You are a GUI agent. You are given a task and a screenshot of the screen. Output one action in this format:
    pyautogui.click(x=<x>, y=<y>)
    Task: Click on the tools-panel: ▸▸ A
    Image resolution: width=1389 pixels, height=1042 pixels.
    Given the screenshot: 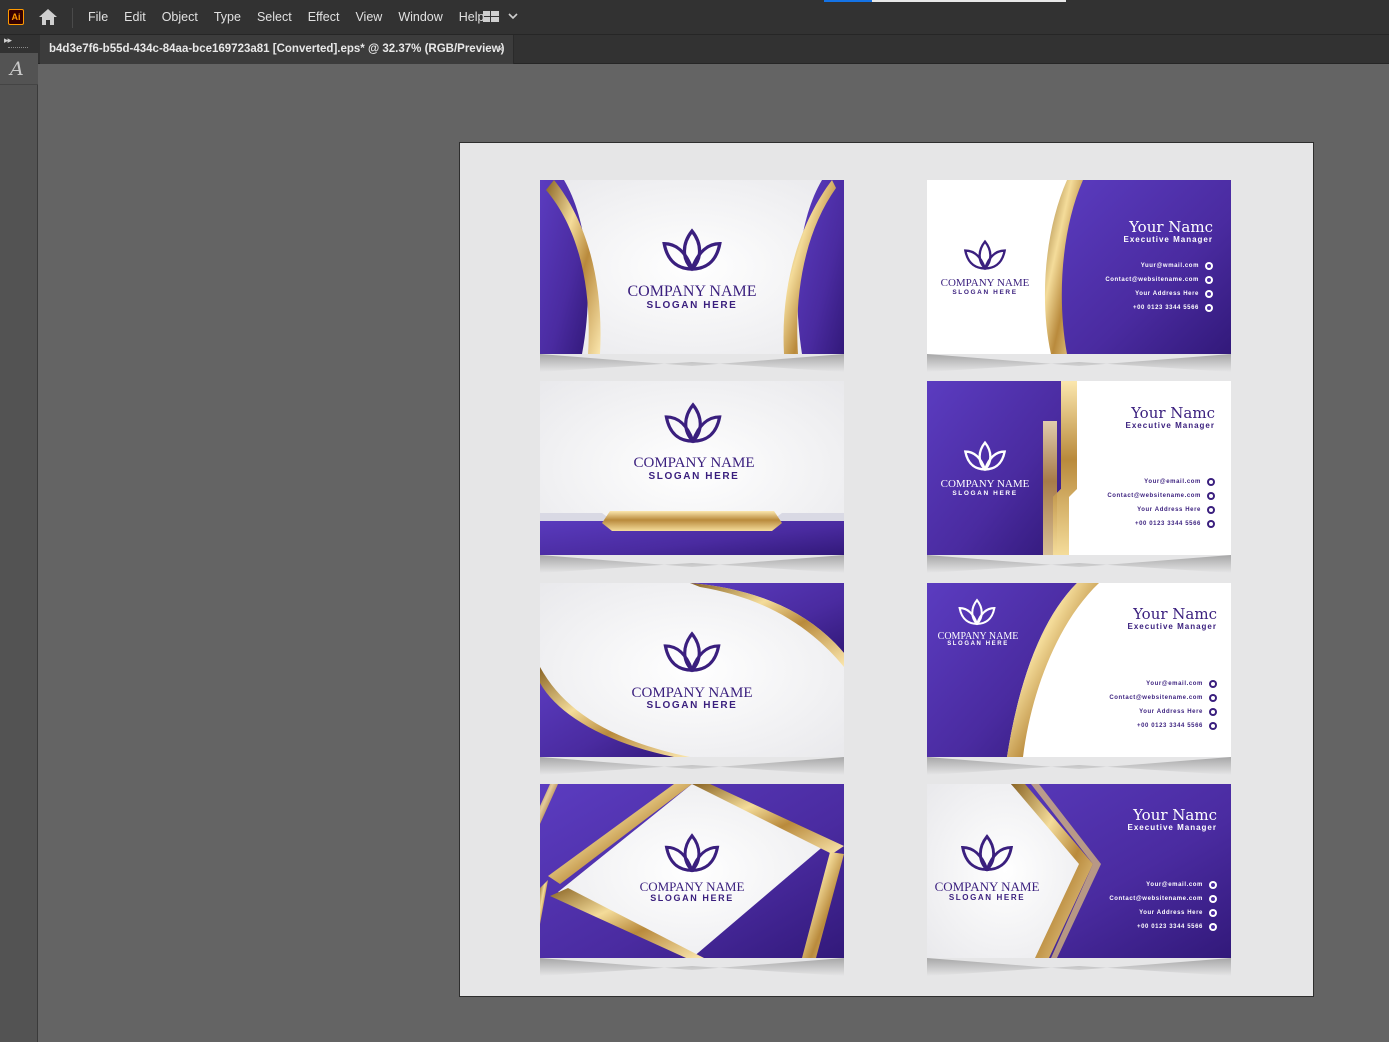 What is the action you would take?
    pyautogui.click(x=19, y=538)
    